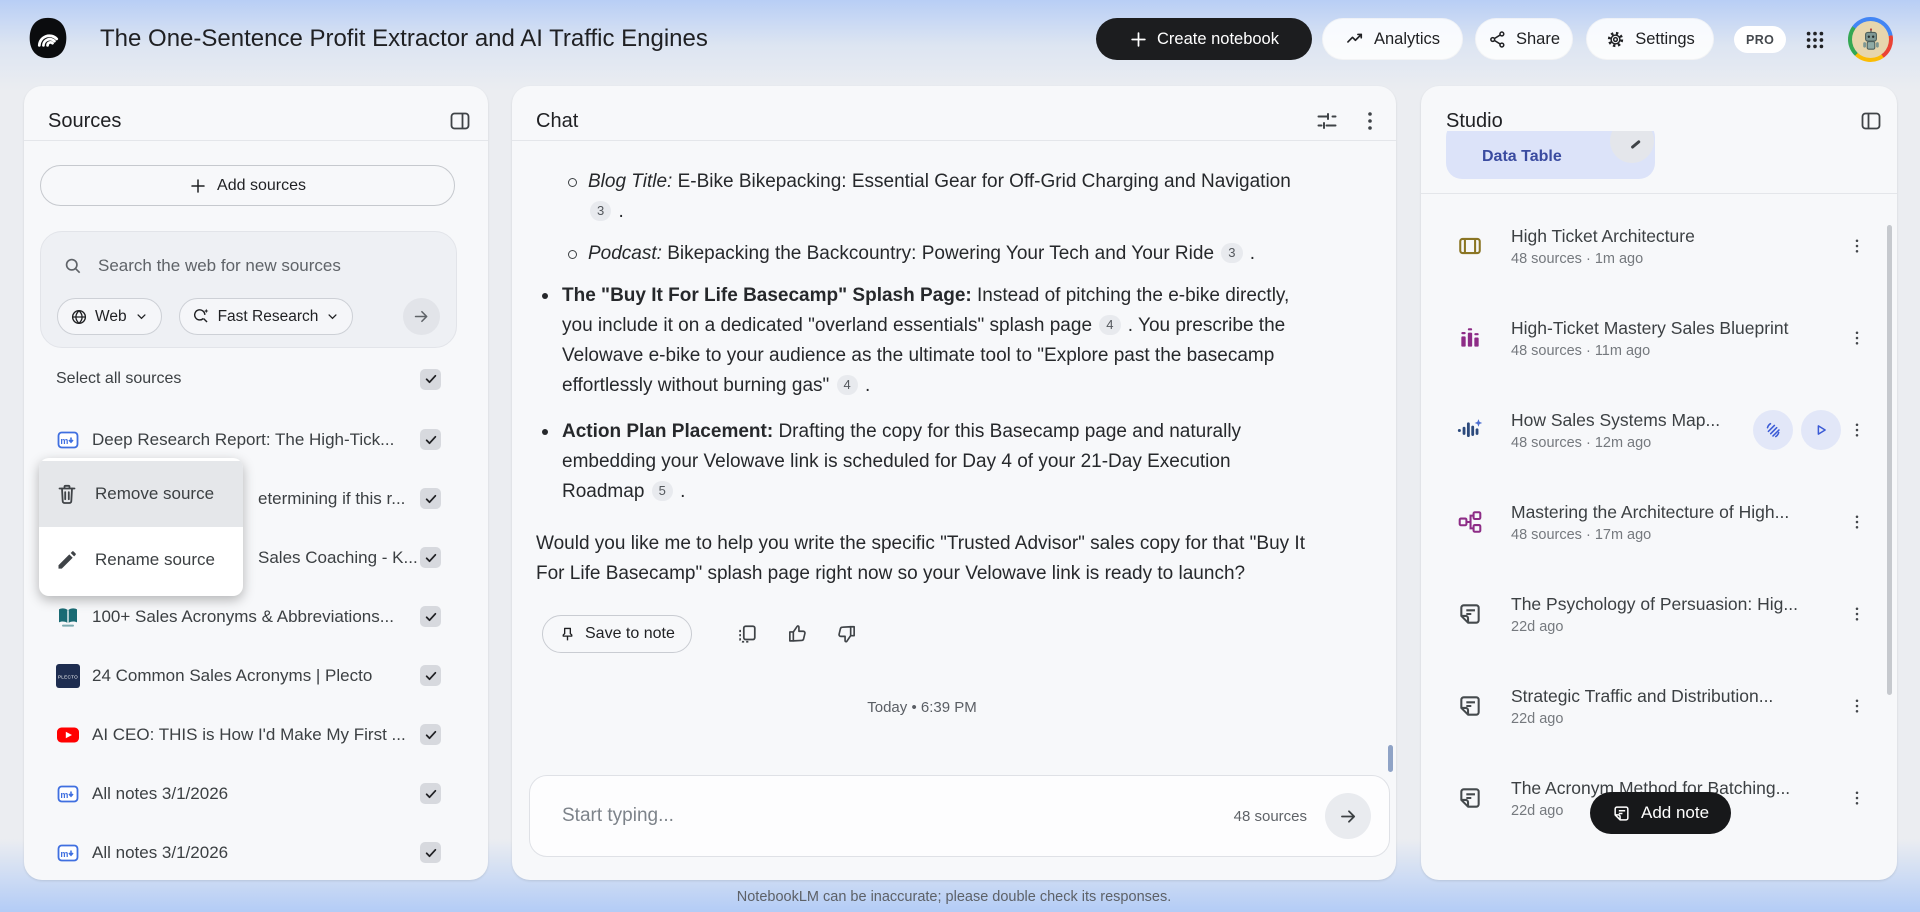 The image size is (1920, 912). Describe the element at coordinates (922, 707) in the screenshot. I see `chat-timestamp: Today • 6:39 PM` at that location.